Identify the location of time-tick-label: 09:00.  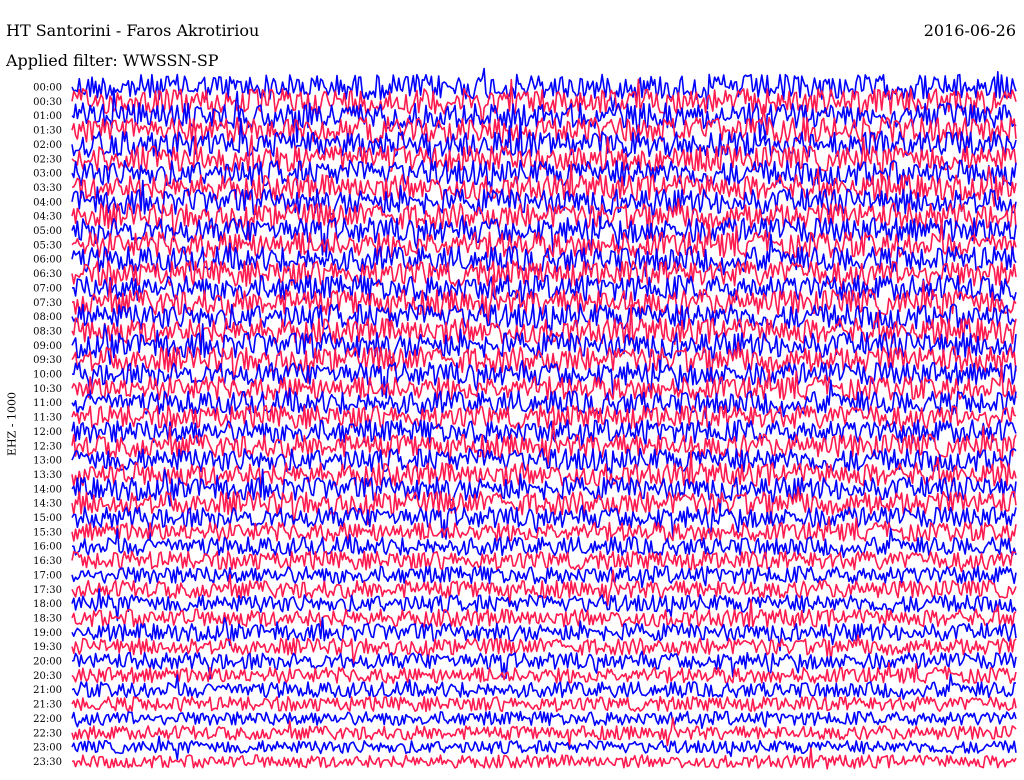
(47, 346).